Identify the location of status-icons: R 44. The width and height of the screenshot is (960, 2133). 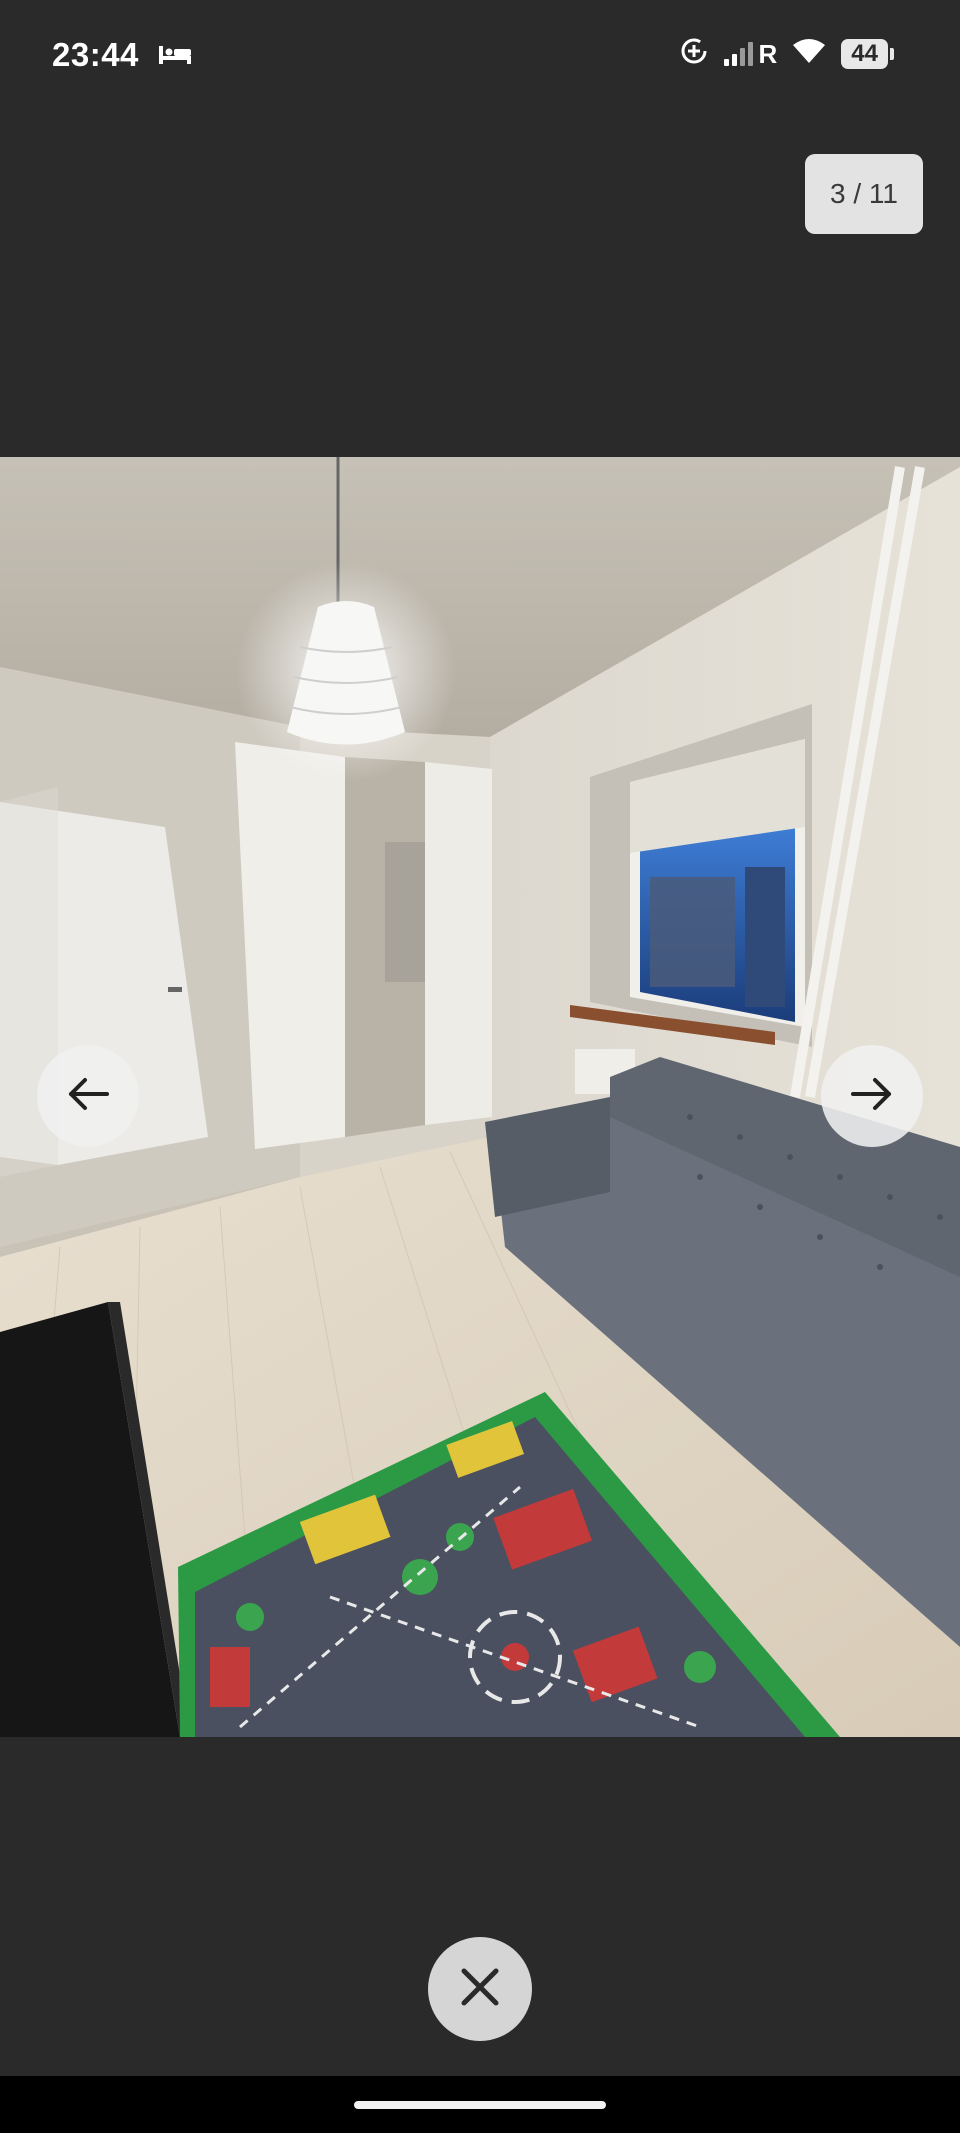
(786, 53).